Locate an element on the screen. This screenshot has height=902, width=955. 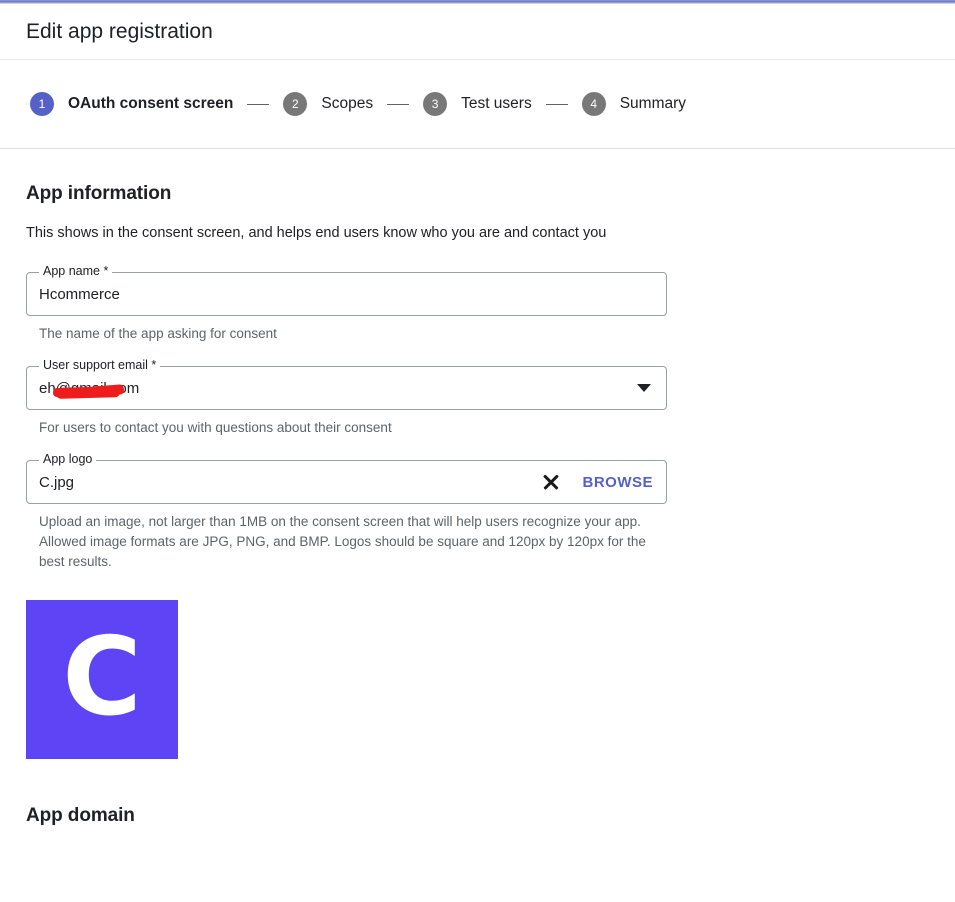
step-number-badge-2: 2 is located at coordinates (295, 104).